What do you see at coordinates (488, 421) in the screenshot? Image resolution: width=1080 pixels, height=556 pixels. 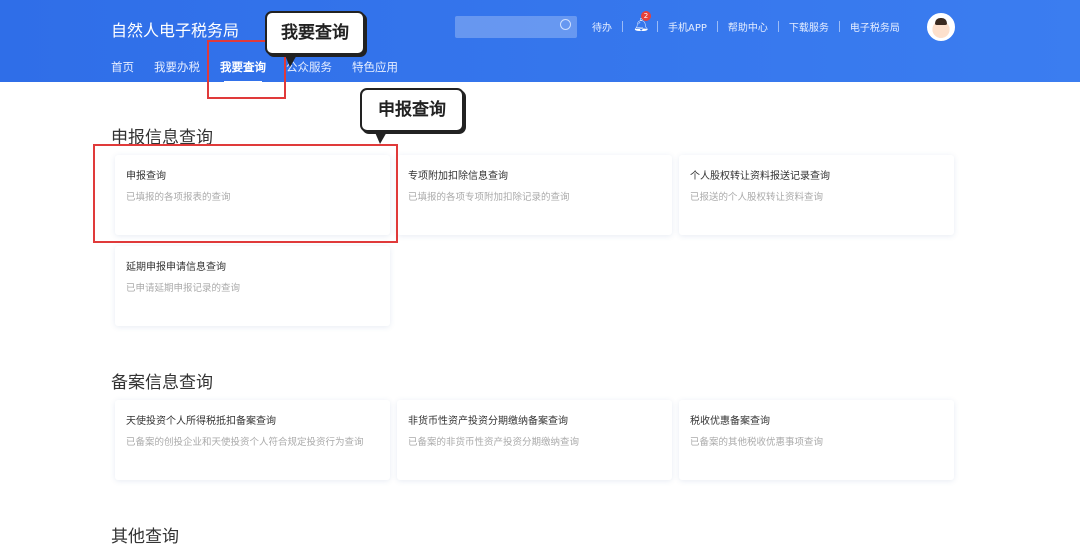 I see `card-title: 非货币性资产投资分期缴纳备案查询` at bounding box center [488, 421].